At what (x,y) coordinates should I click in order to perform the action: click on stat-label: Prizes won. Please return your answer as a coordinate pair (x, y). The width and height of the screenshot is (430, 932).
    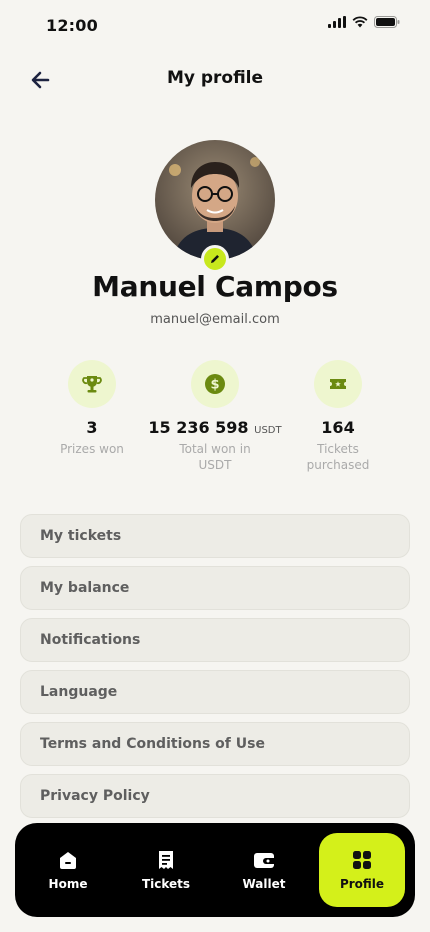
    Looking at the image, I should click on (92, 449).